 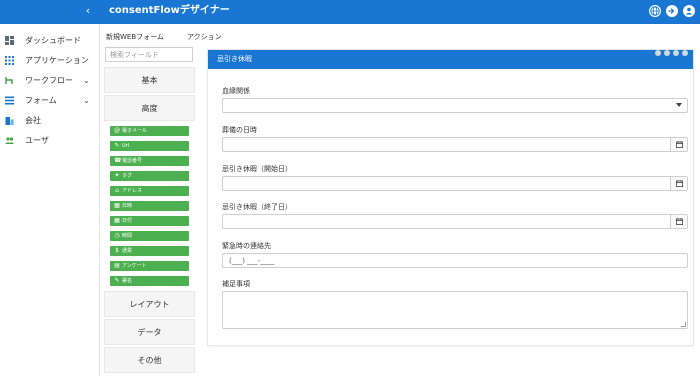 What do you see at coordinates (117, 235) in the screenshot?
I see `clock-icon: ◷` at bounding box center [117, 235].